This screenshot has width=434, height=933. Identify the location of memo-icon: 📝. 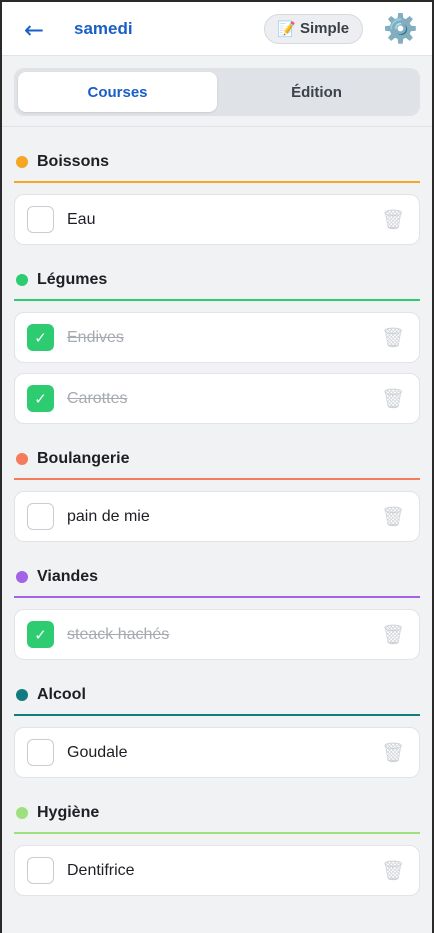
(286, 28).